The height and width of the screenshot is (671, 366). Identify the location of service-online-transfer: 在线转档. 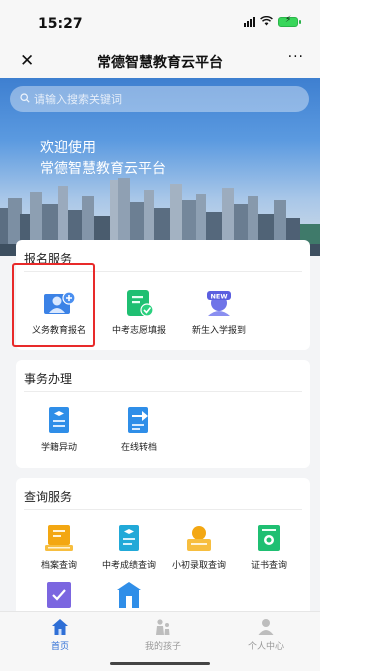
(139, 429).